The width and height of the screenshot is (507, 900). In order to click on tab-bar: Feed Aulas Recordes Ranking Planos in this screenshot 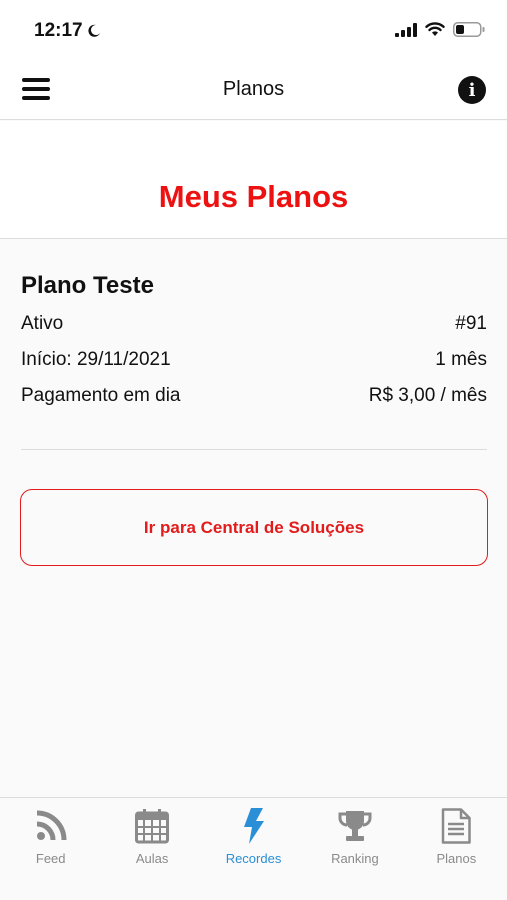, I will do `click(253, 848)`.